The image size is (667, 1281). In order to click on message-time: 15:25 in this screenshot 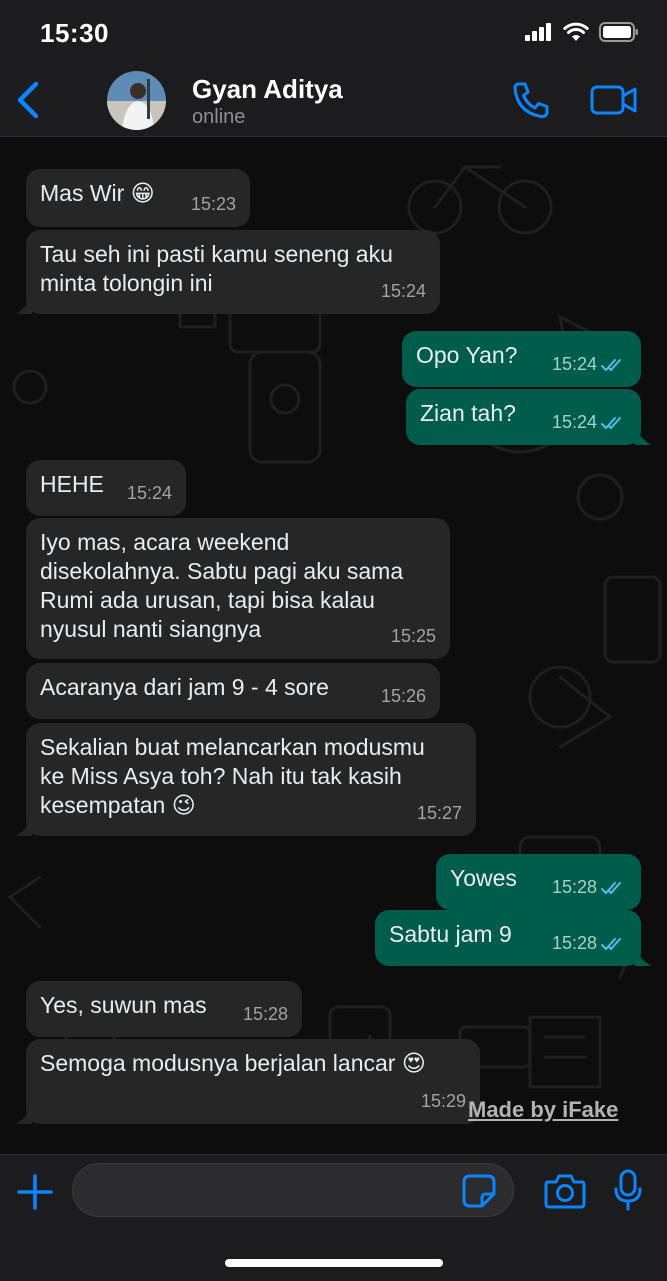, I will do `click(413, 636)`.